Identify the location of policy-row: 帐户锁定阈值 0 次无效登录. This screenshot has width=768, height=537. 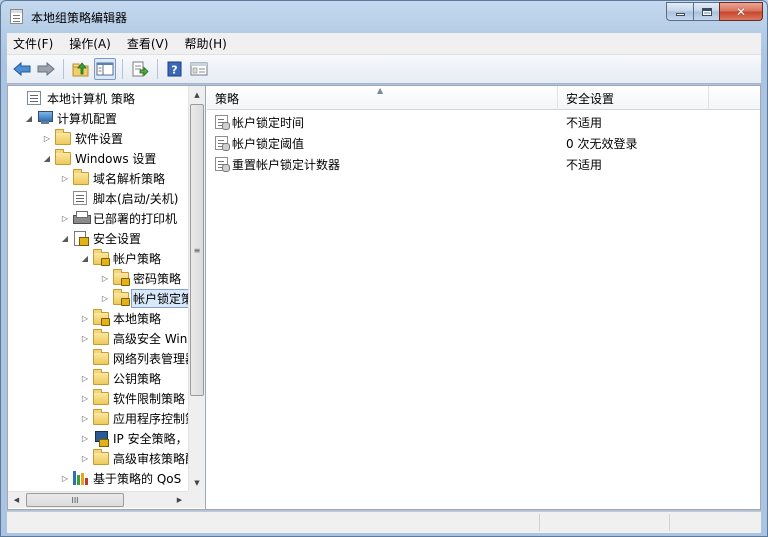
(483, 143).